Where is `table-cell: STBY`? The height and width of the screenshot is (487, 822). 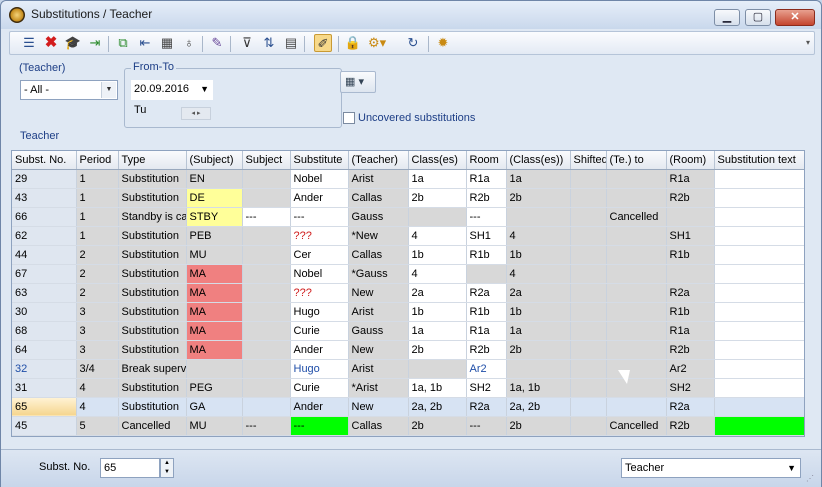
table-cell: STBY is located at coordinates (214, 217).